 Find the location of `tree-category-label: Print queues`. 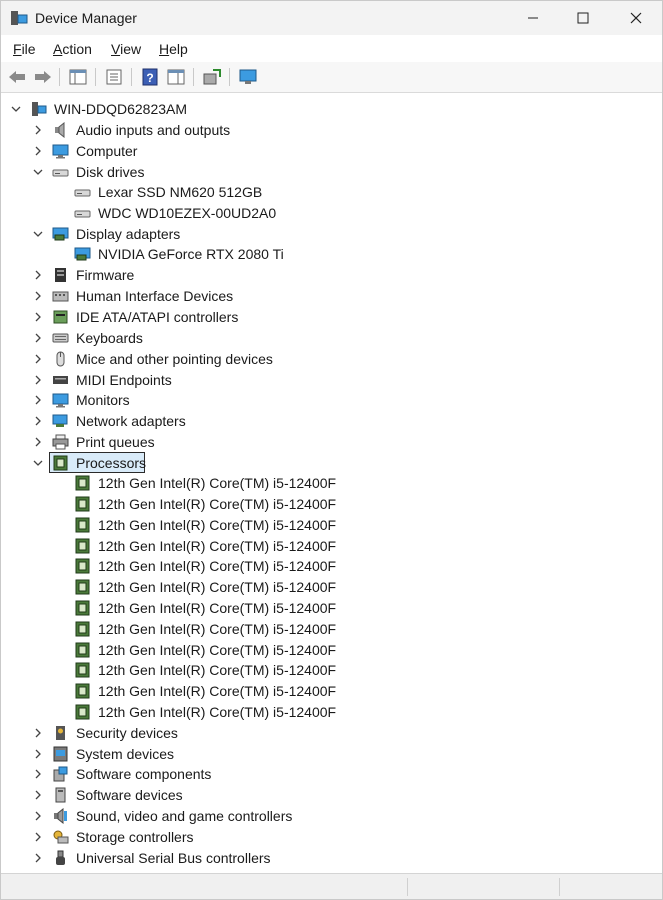

tree-category-label: Print queues is located at coordinates (115, 442).